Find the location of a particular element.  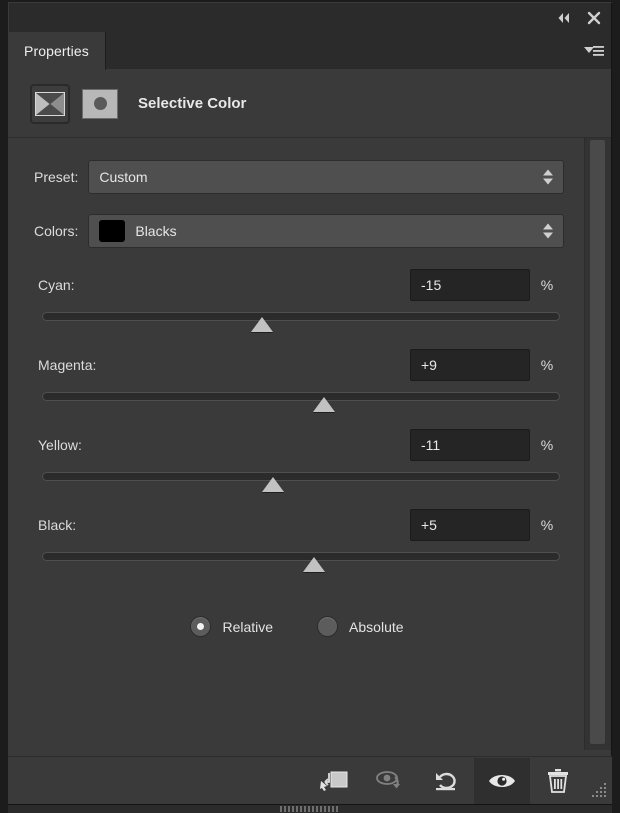

layer-mask-thumbnail is located at coordinates (100, 103).